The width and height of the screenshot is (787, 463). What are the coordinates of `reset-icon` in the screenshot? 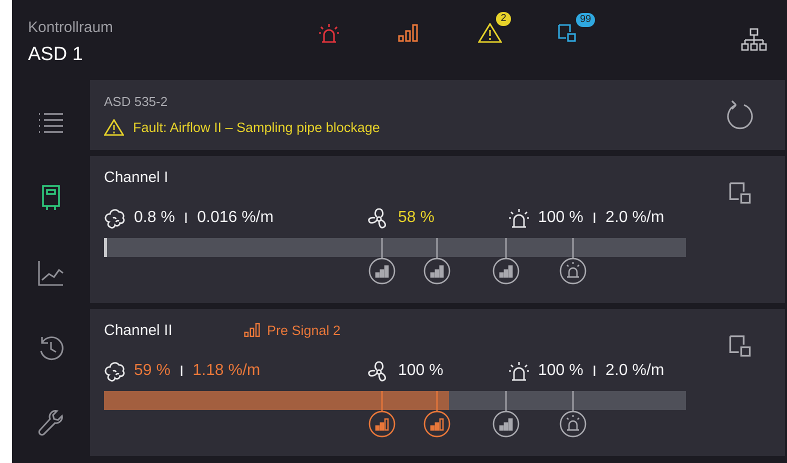 It's located at (740, 115).